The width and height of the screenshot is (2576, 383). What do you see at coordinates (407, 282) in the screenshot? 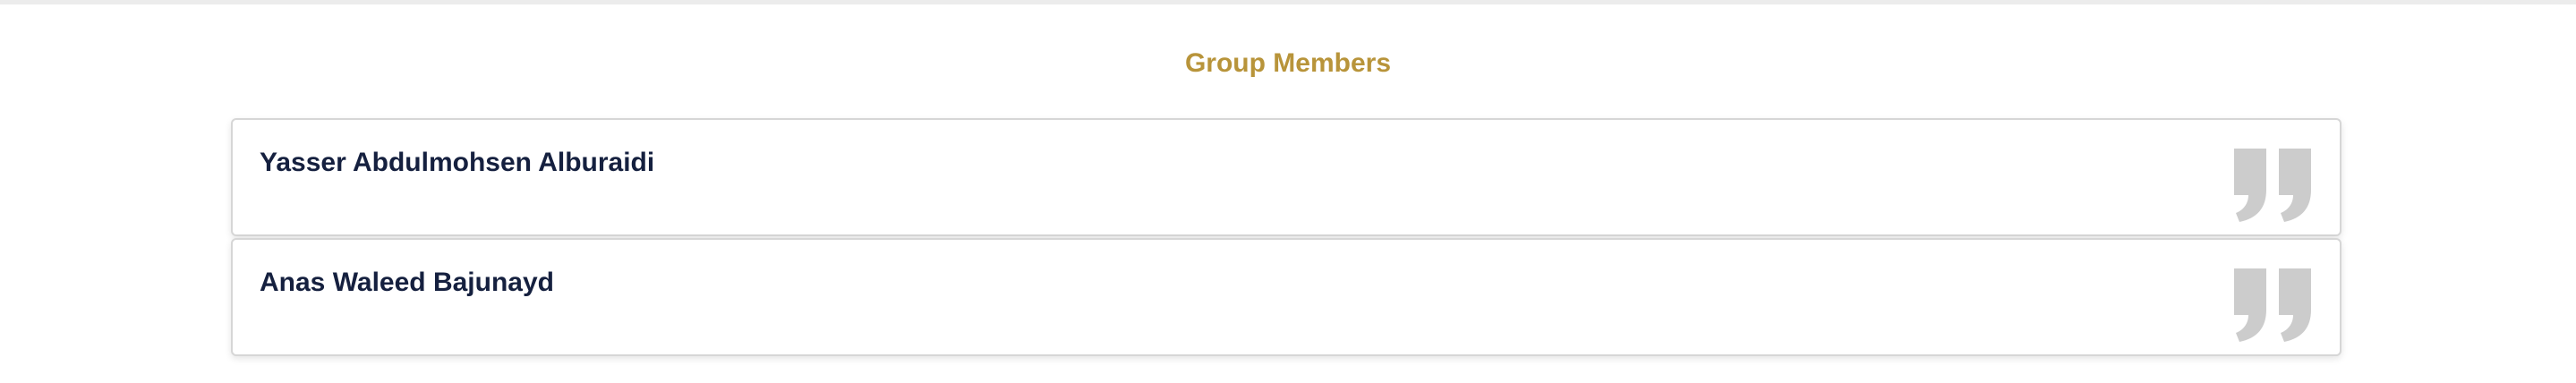
I see `member-name: Anas Waleed Bajunayd` at bounding box center [407, 282].